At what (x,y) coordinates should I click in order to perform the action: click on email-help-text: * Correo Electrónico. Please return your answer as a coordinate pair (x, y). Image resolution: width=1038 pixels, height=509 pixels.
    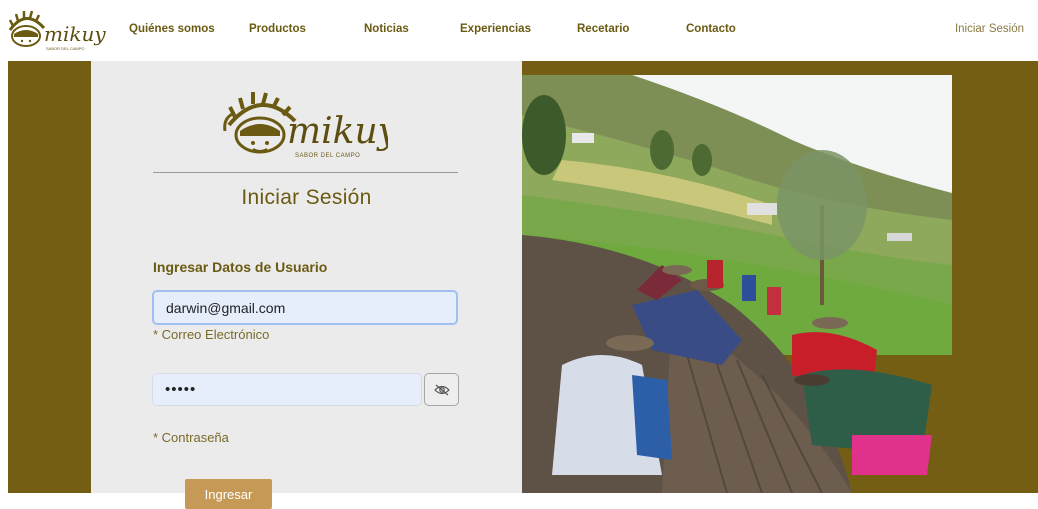
    Looking at the image, I should click on (211, 334).